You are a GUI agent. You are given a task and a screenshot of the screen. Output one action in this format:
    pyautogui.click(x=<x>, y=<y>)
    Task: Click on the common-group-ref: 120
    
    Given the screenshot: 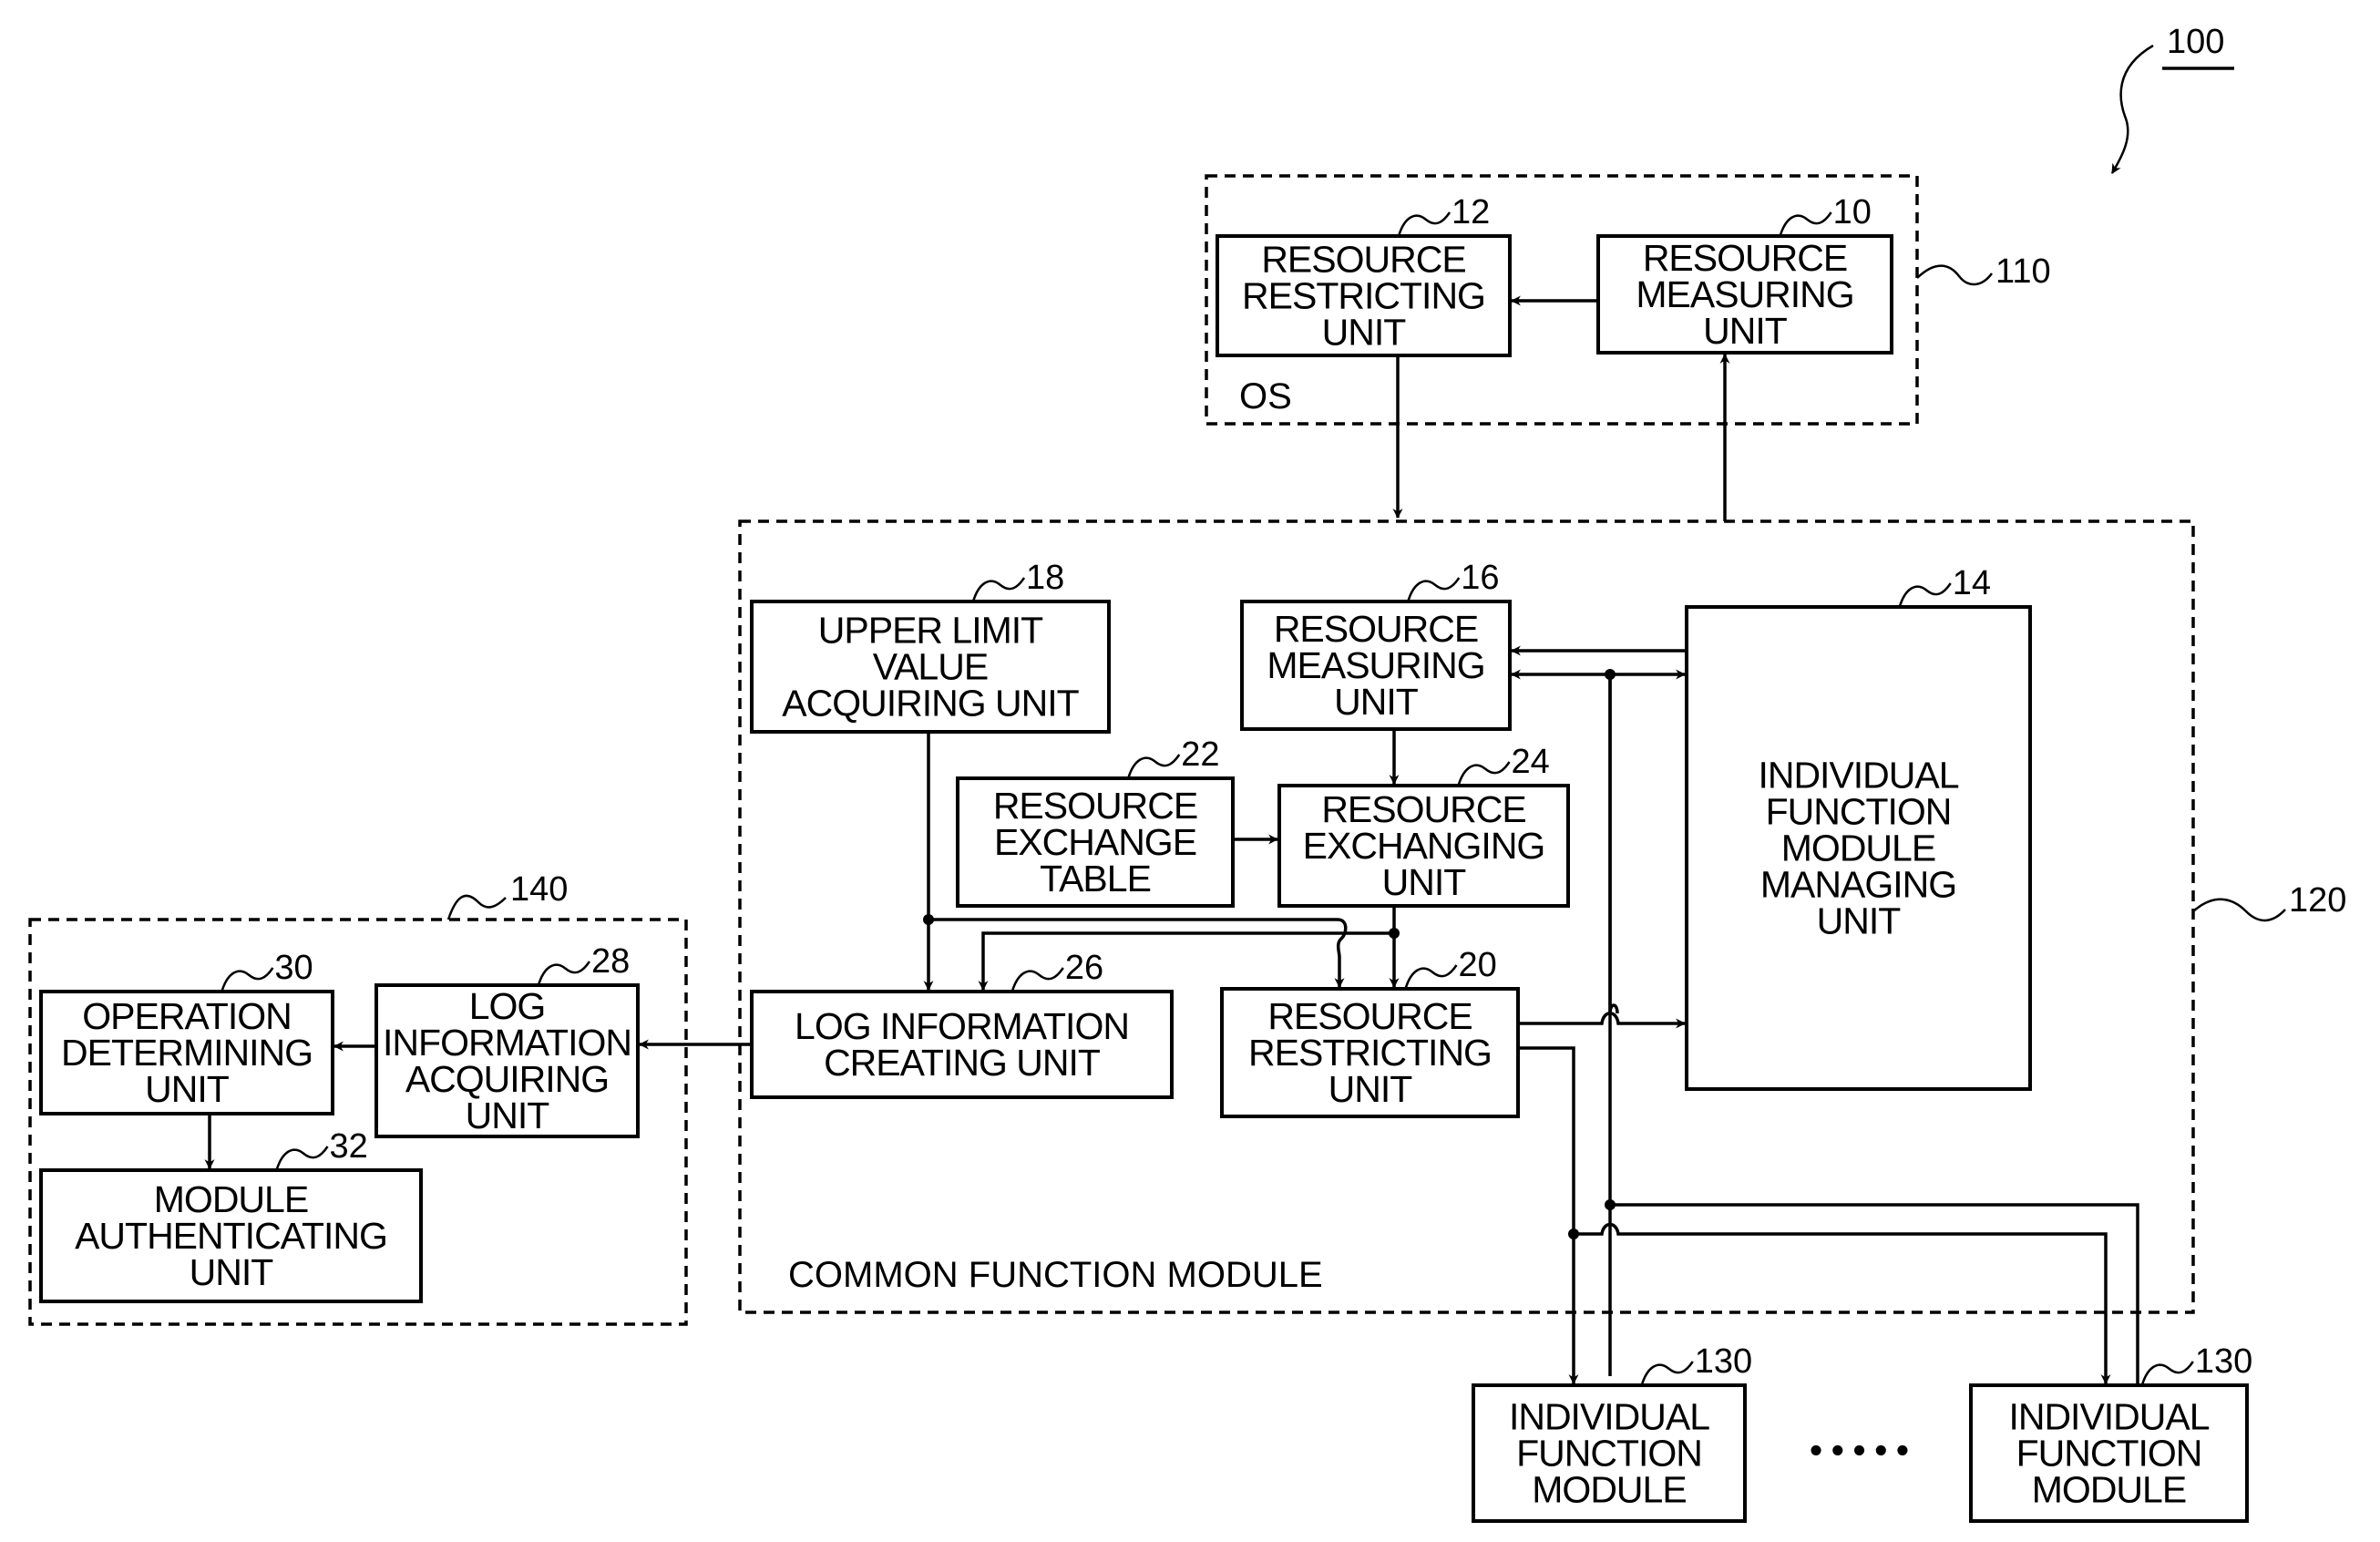 What is the action you would take?
    pyautogui.click(x=2318, y=901)
    